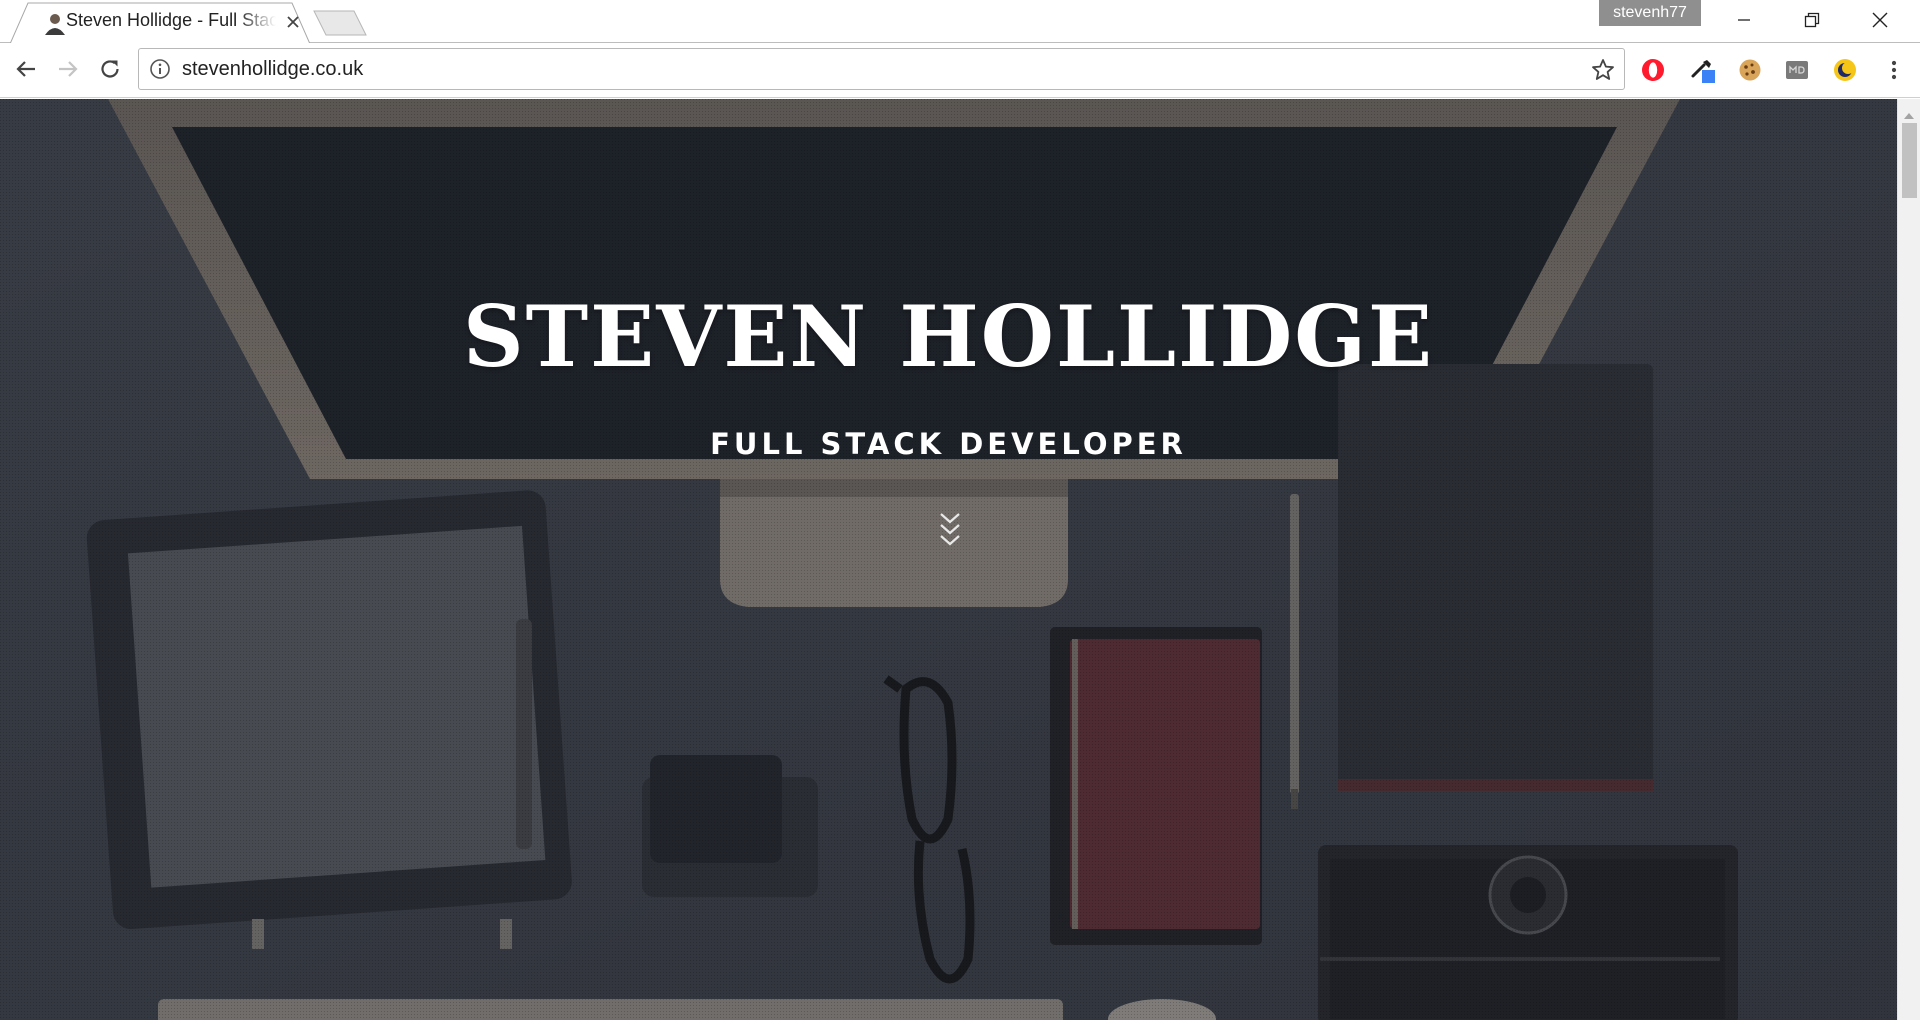 This screenshot has height=1020, width=1920. I want to click on opera-icon, so click(1653, 70).